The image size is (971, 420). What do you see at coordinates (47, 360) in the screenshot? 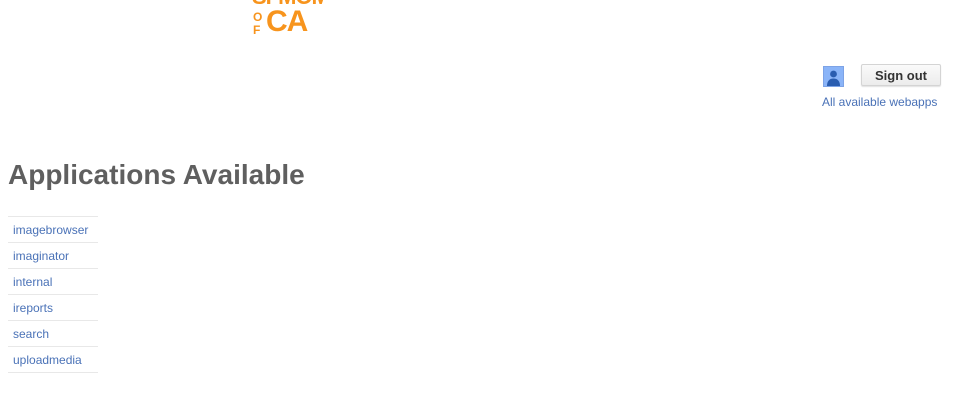
I see `app-link-uploadmedia: uploadmedia` at bounding box center [47, 360].